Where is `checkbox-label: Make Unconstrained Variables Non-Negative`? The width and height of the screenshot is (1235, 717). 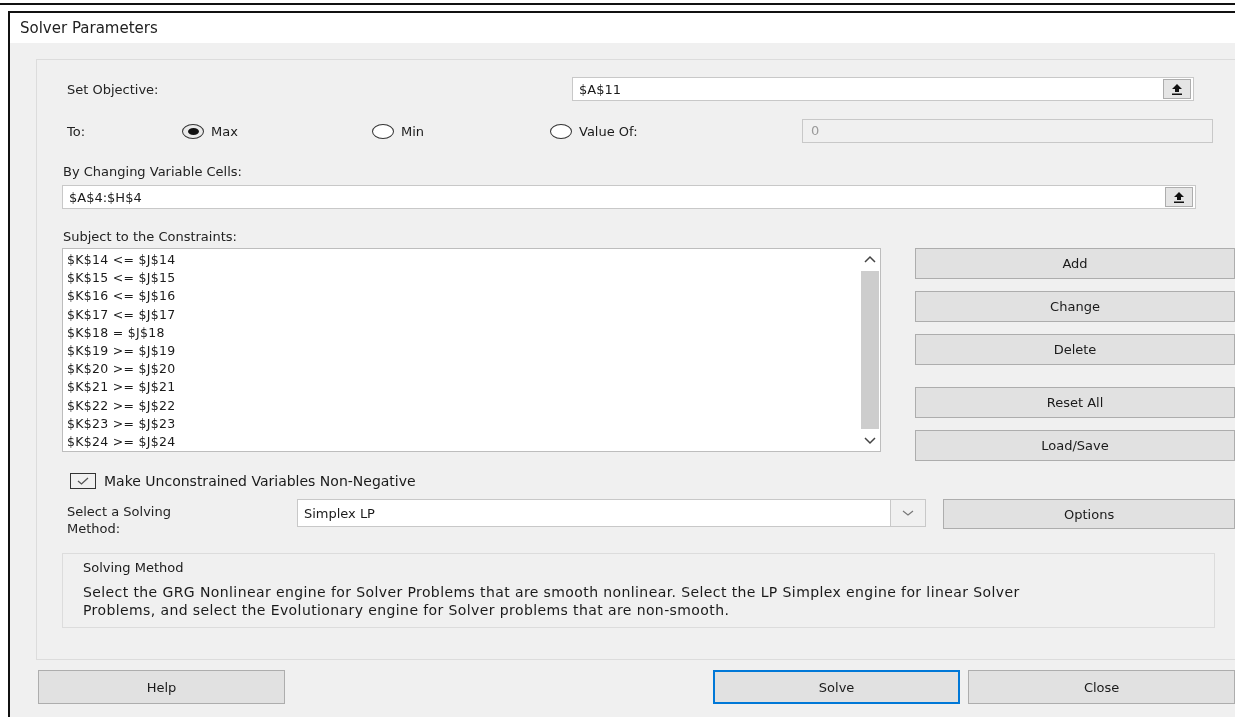 checkbox-label: Make Unconstrained Variables Non-Negative is located at coordinates (260, 481).